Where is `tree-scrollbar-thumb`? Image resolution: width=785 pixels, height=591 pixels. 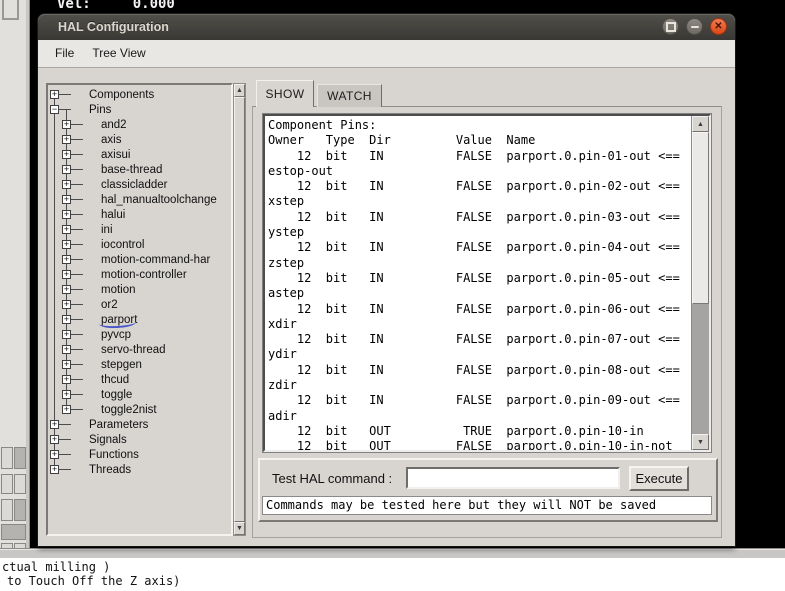 tree-scrollbar-thumb is located at coordinates (239, 309).